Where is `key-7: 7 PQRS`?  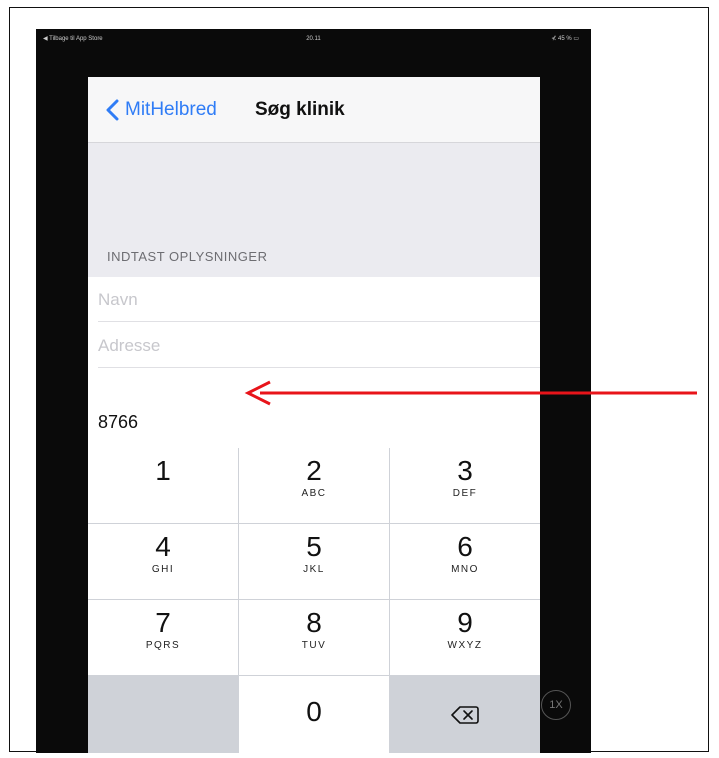
key-7: 7 PQRS is located at coordinates (163, 637).